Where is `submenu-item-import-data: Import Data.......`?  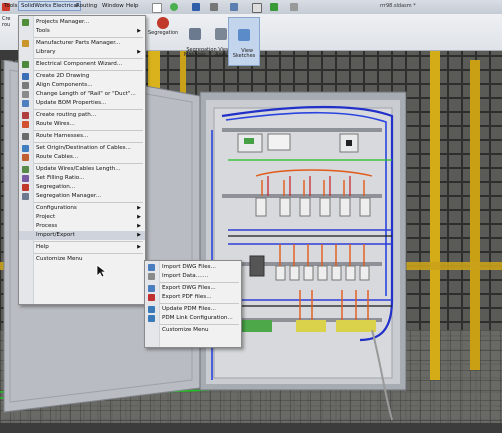
submenu-item-import-data: Import Data....... is located at coordinates (193, 276).